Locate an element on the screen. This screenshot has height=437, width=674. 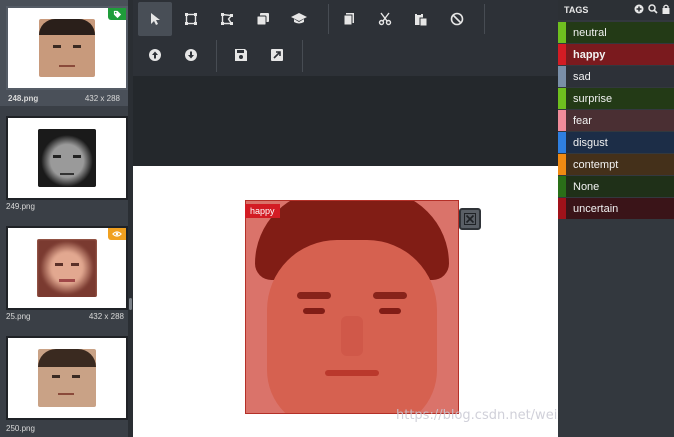
thumbnail-item: 250.png is located at coordinates (66, 384).